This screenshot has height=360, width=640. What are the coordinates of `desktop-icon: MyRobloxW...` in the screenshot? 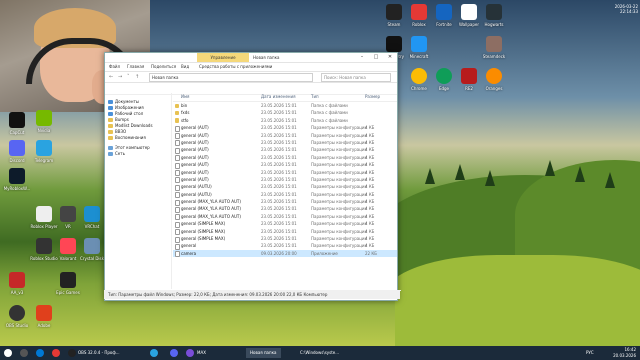 It's located at (17, 179).